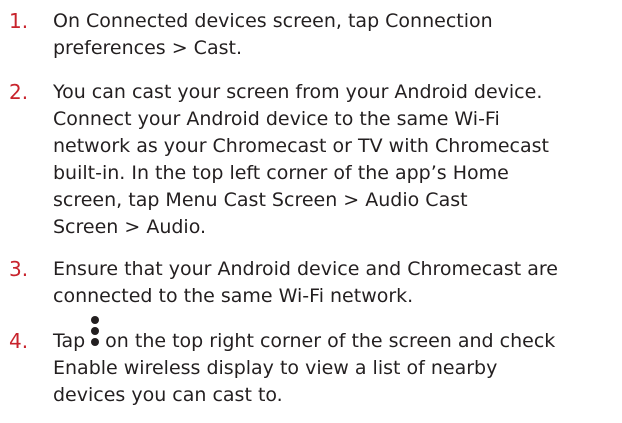  Describe the element at coordinates (19, 21) in the screenshot. I see `step-number: 1.` at that location.